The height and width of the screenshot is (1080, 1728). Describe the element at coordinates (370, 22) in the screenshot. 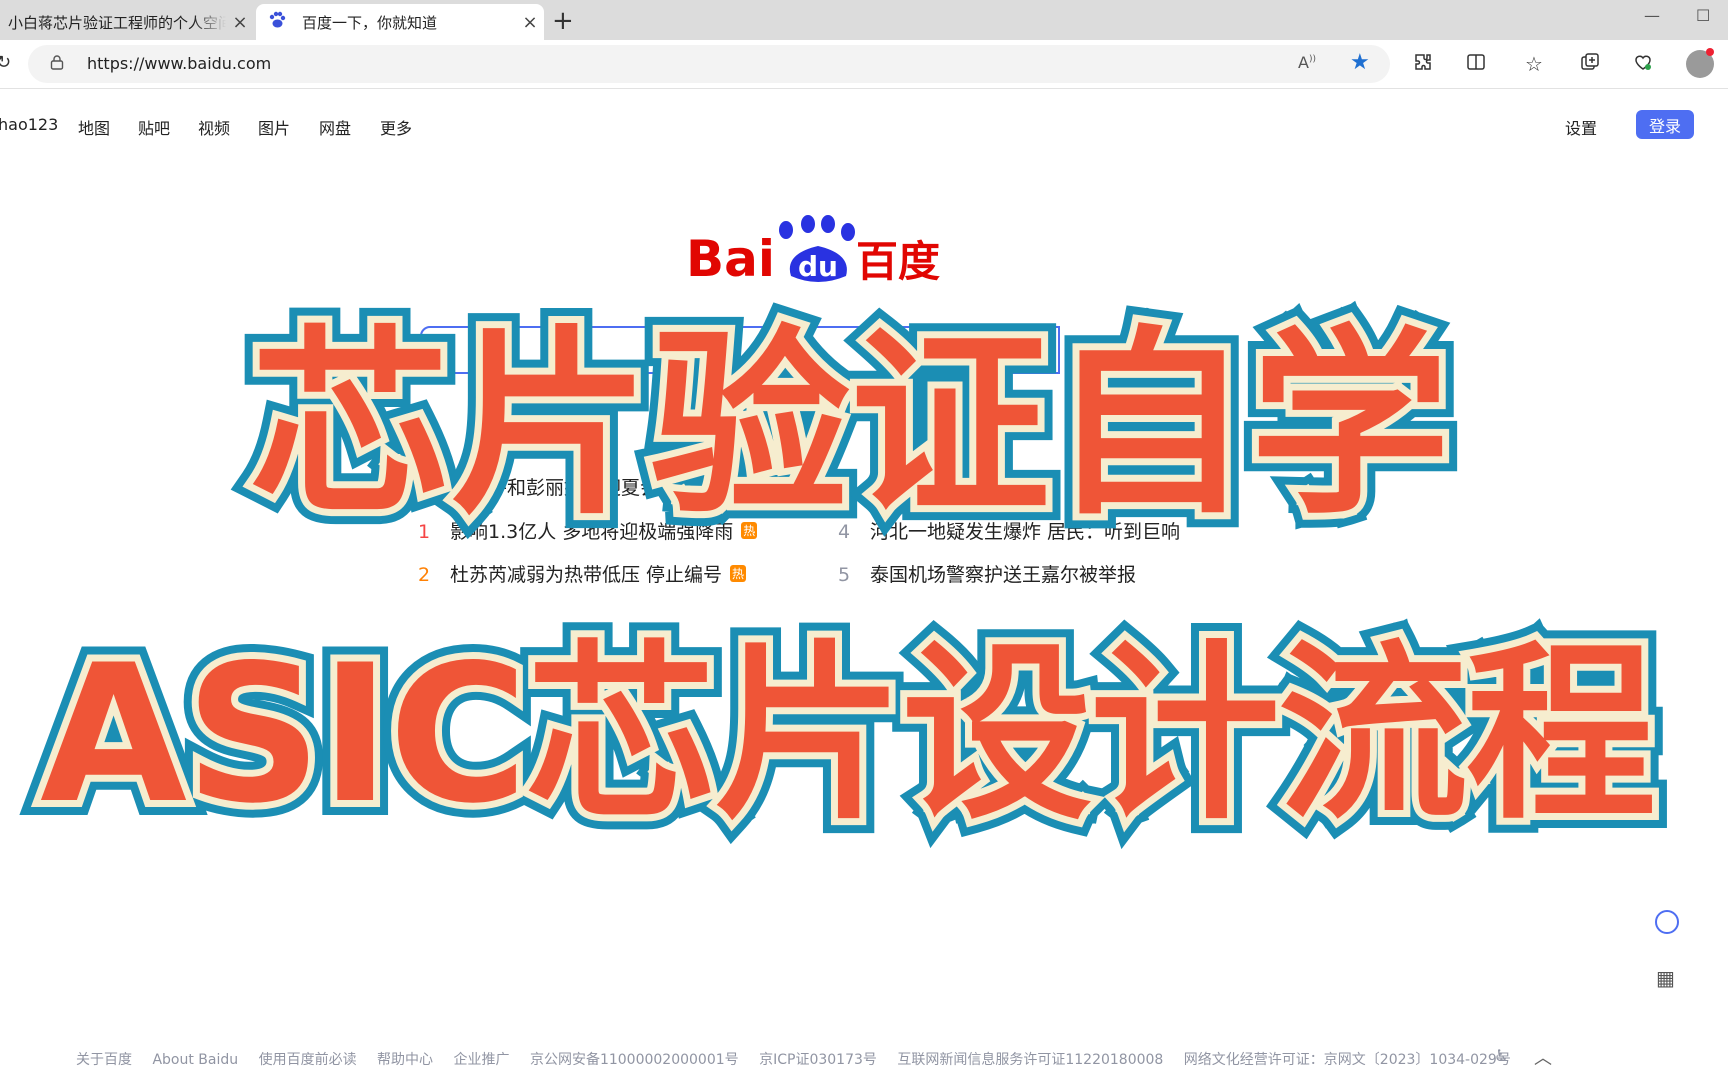

I see `tab-title: 百度一下，你就知道` at that location.